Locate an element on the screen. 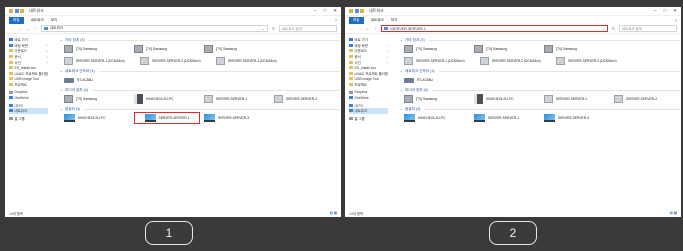  address-text: 네트워크 is located at coordinates (56, 28).